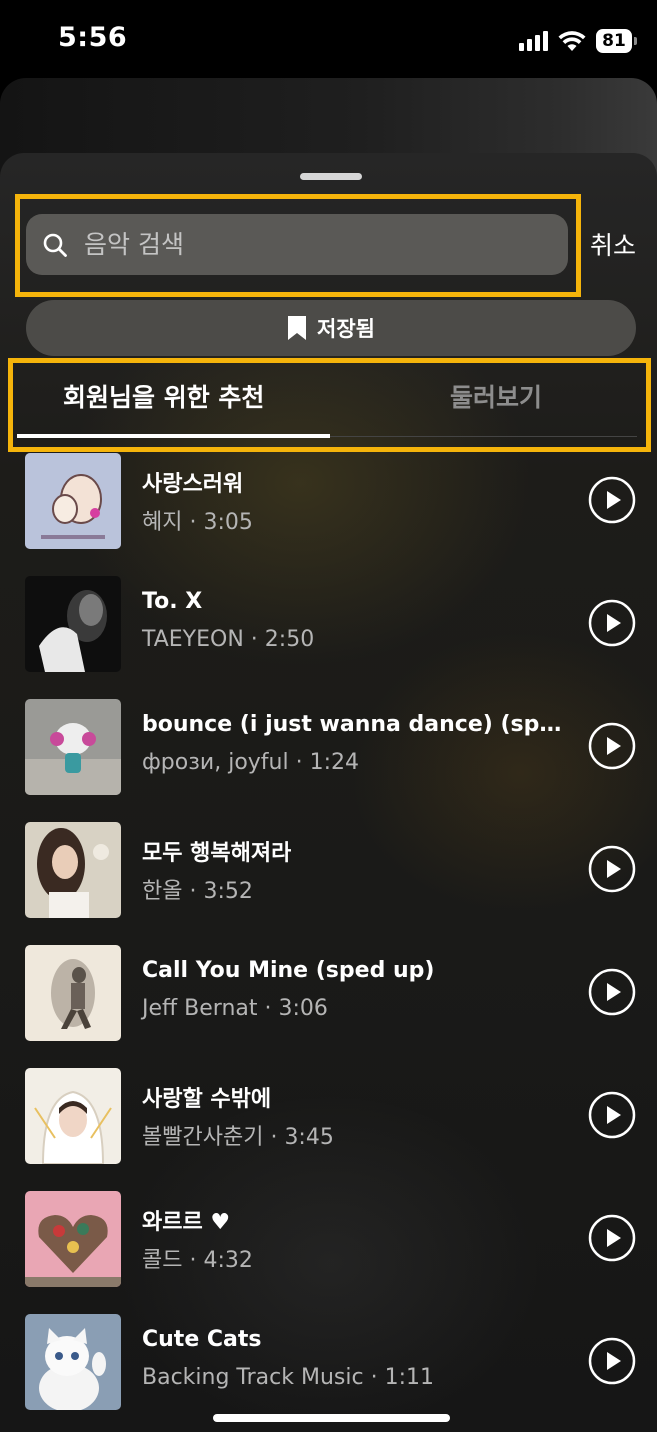 Image resolution: width=657 pixels, height=1432 pixels. I want to click on search-icon, so click(55, 245).